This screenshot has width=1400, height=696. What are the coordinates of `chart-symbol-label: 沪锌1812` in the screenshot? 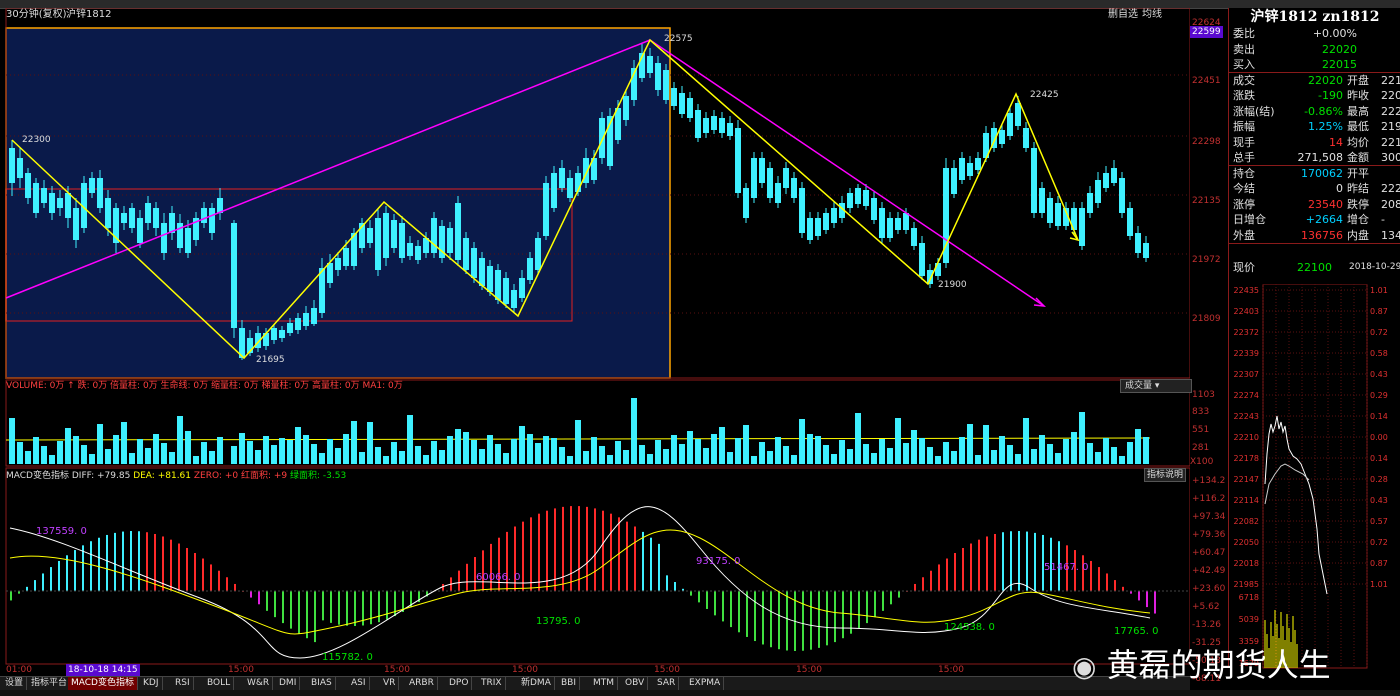 It's located at (89, 14).